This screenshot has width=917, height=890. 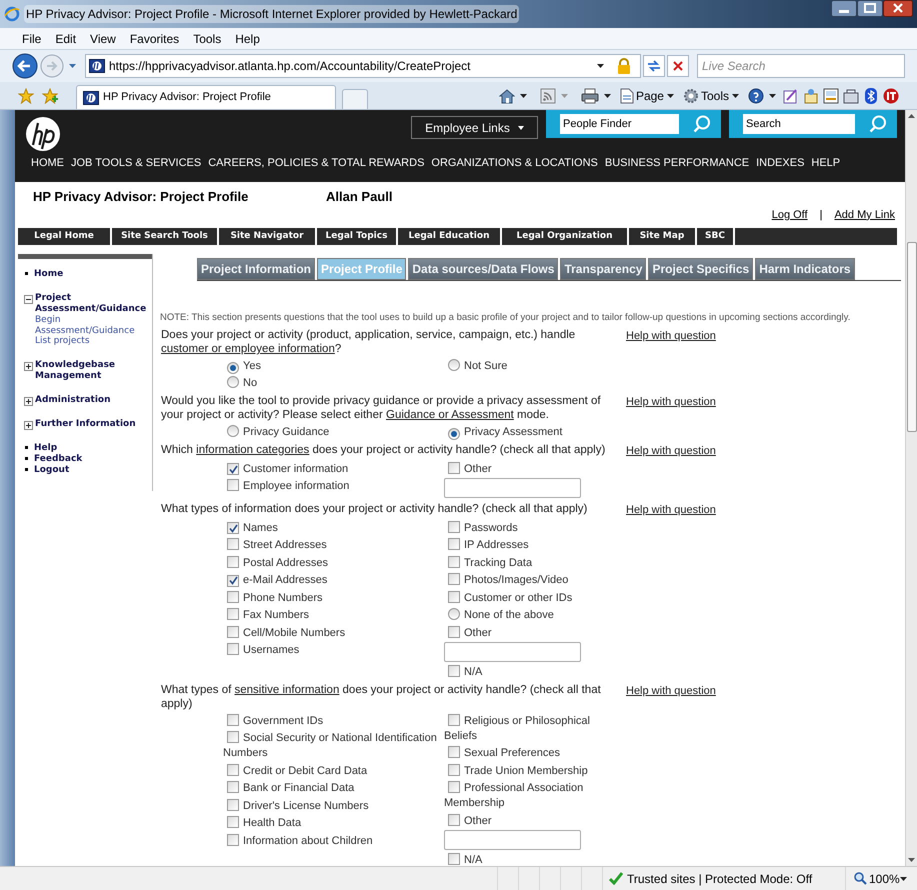 What do you see at coordinates (92, 325) in the screenshot?
I see `sidebar-link: Begin Assessment/Guidance` at bounding box center [92, 325].